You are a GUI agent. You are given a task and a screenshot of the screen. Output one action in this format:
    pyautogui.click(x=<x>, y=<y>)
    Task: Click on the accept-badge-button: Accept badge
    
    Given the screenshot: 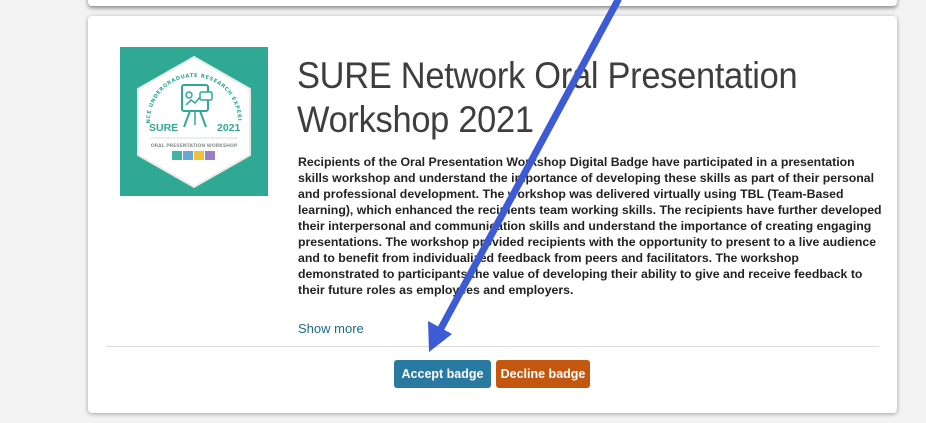 What is the action you would take?
    pyautogui.click(x=442, y=374)
    